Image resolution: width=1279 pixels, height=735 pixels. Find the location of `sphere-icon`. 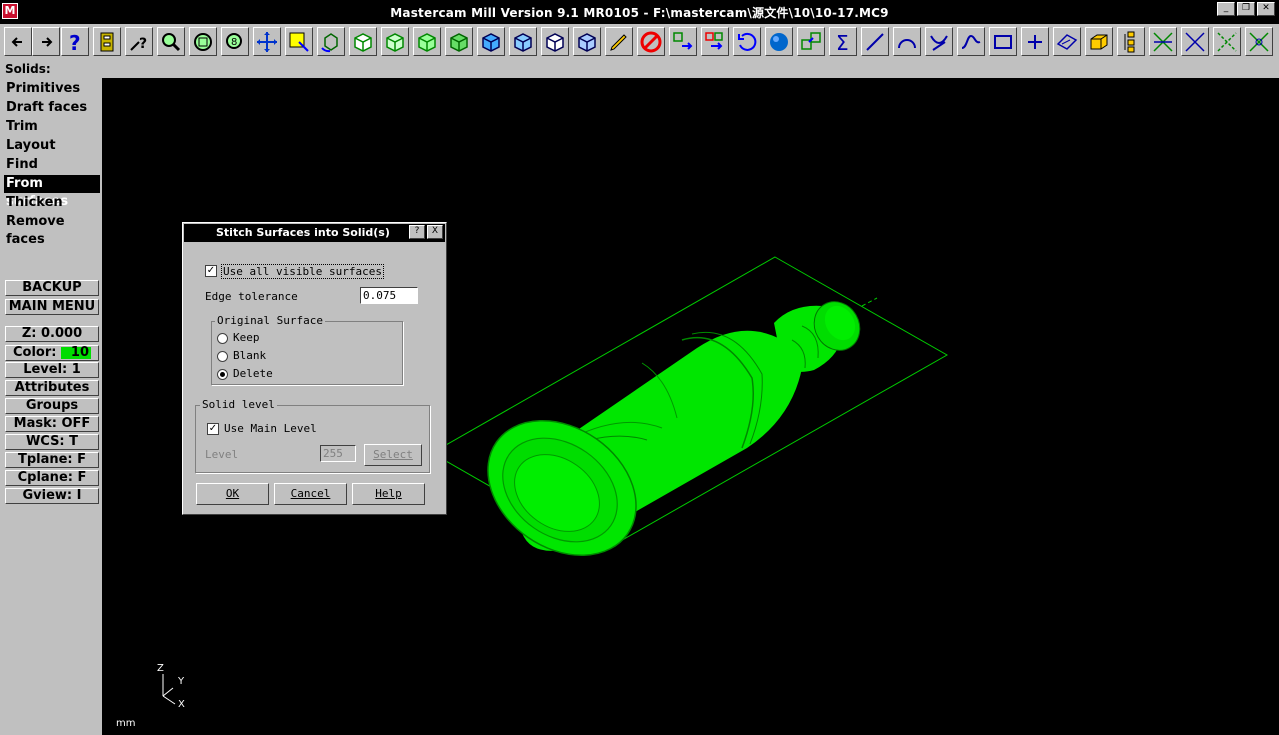

sphere-icon is located at coordinates (779, 41).